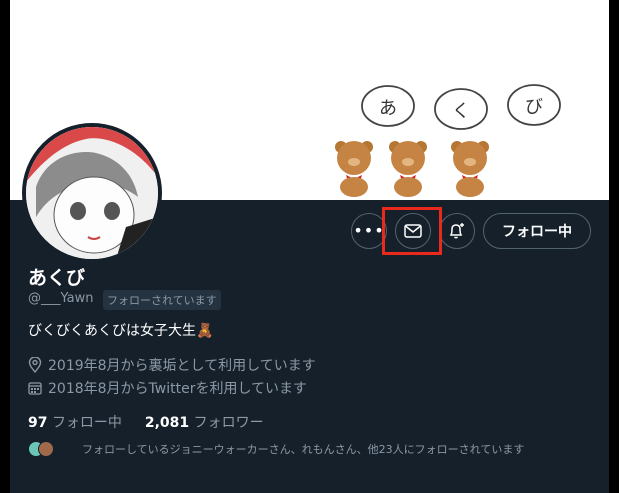 Image resolution: width=619 pixels, height=493 pixels. I want to click on highlight-box, so click(412, 231).